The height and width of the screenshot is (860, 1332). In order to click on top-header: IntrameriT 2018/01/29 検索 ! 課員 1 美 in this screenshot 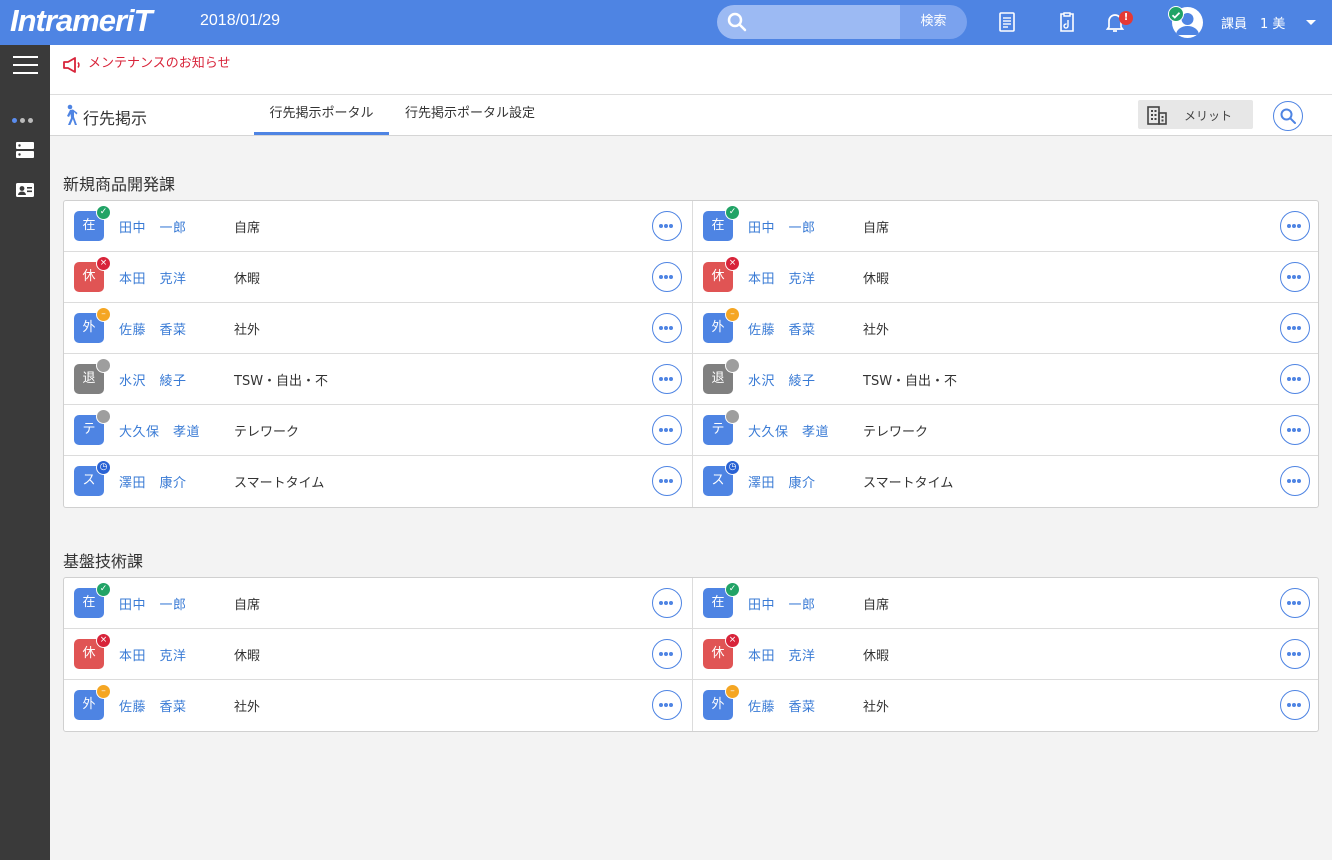, I will do `click(666, 22)`.